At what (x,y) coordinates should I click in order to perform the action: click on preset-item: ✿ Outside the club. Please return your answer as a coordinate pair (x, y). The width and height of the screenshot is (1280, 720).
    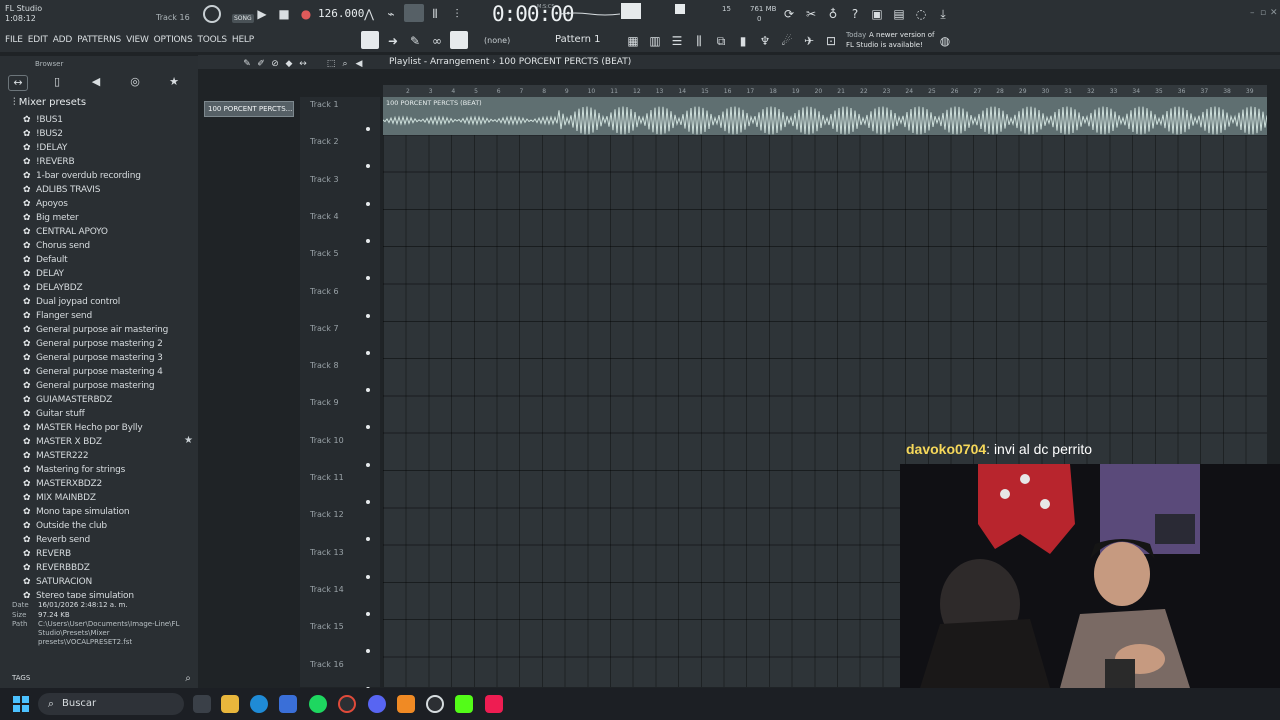
    Looking at the image, I should click on (110, 526).